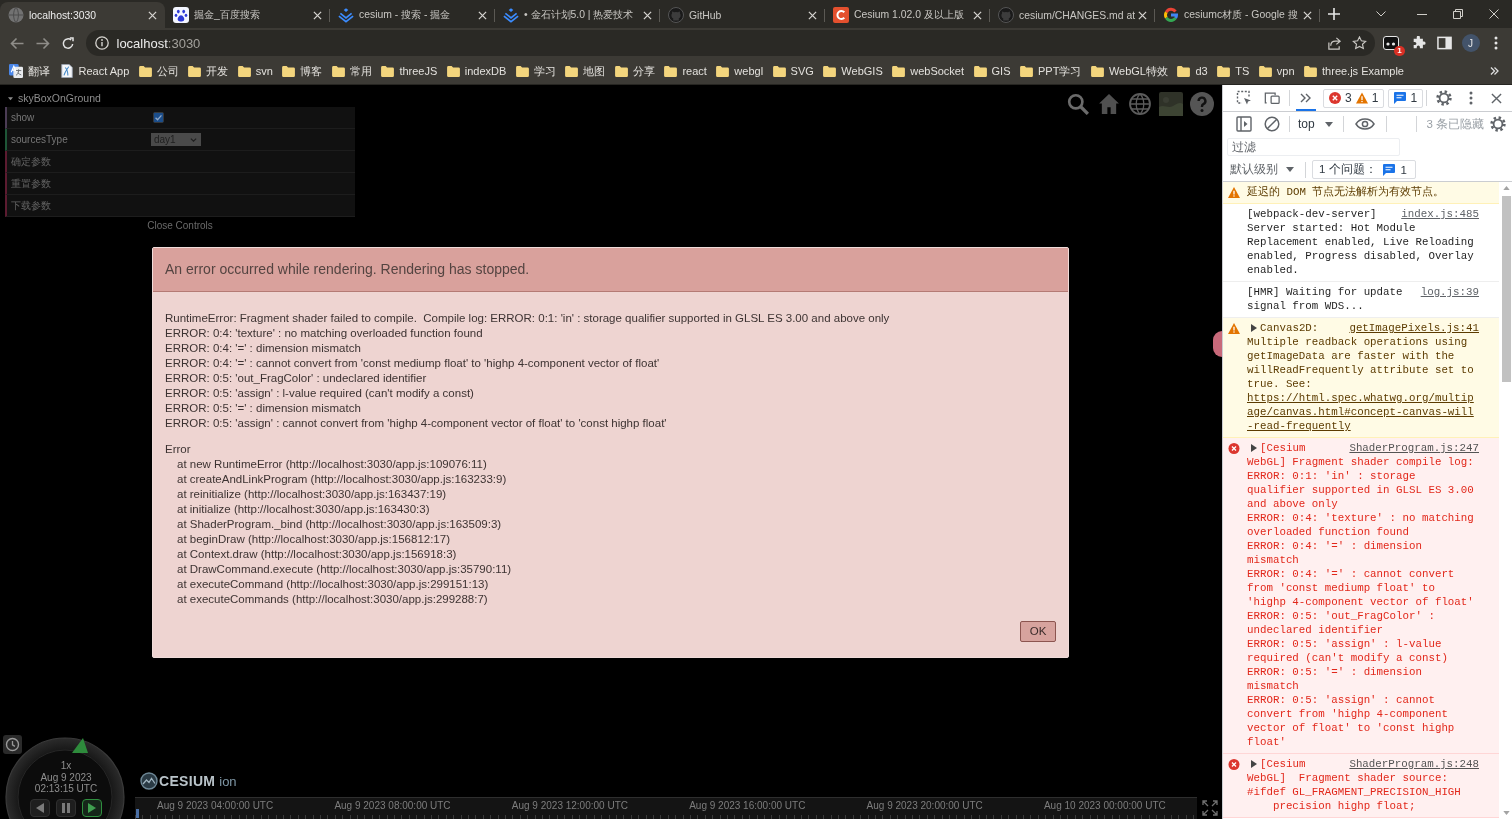  I want to click on minimize-button, so click(1422, 14).